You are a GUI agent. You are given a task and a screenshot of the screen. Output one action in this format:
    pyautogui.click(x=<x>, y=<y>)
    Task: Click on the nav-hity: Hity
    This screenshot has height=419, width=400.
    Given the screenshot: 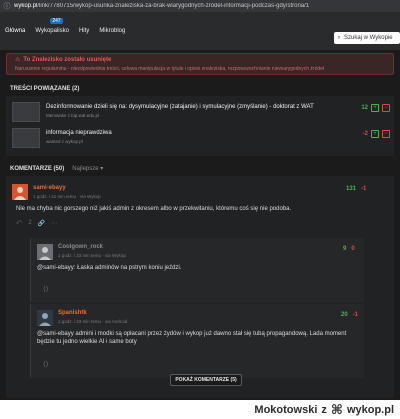 What is the action you would take?
    pyautogui.click(x=84, y=30)
    